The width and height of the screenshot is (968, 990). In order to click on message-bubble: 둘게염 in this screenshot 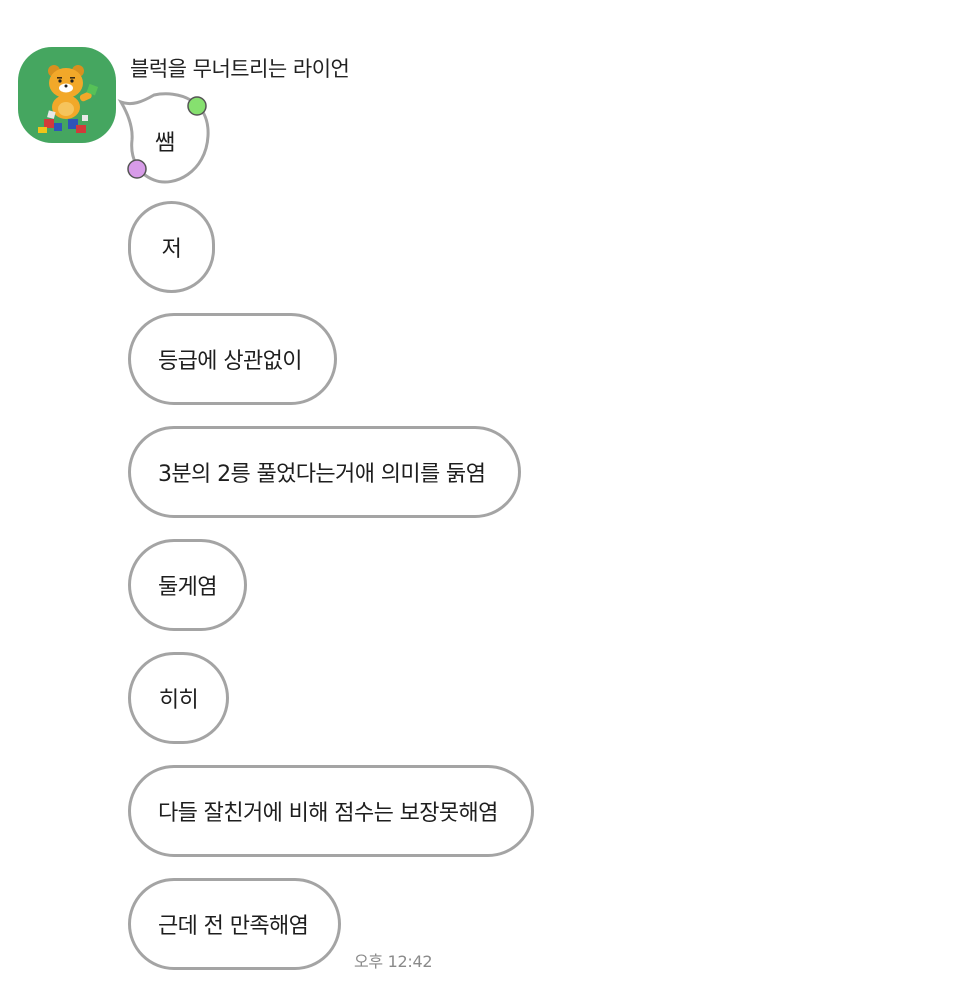, I will do `click(187, 585)`.